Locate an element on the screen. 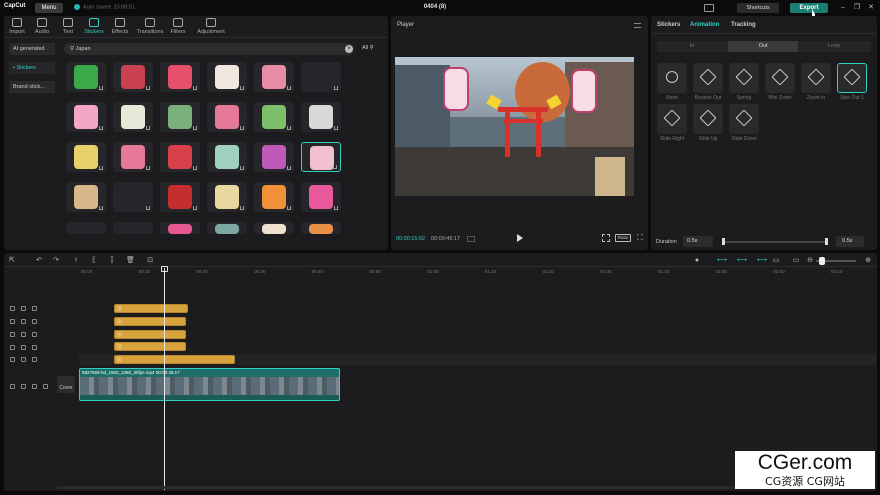 This screenshot has width=880, height=495. fuji-circle-sticker is located at coordinates (227, 157).